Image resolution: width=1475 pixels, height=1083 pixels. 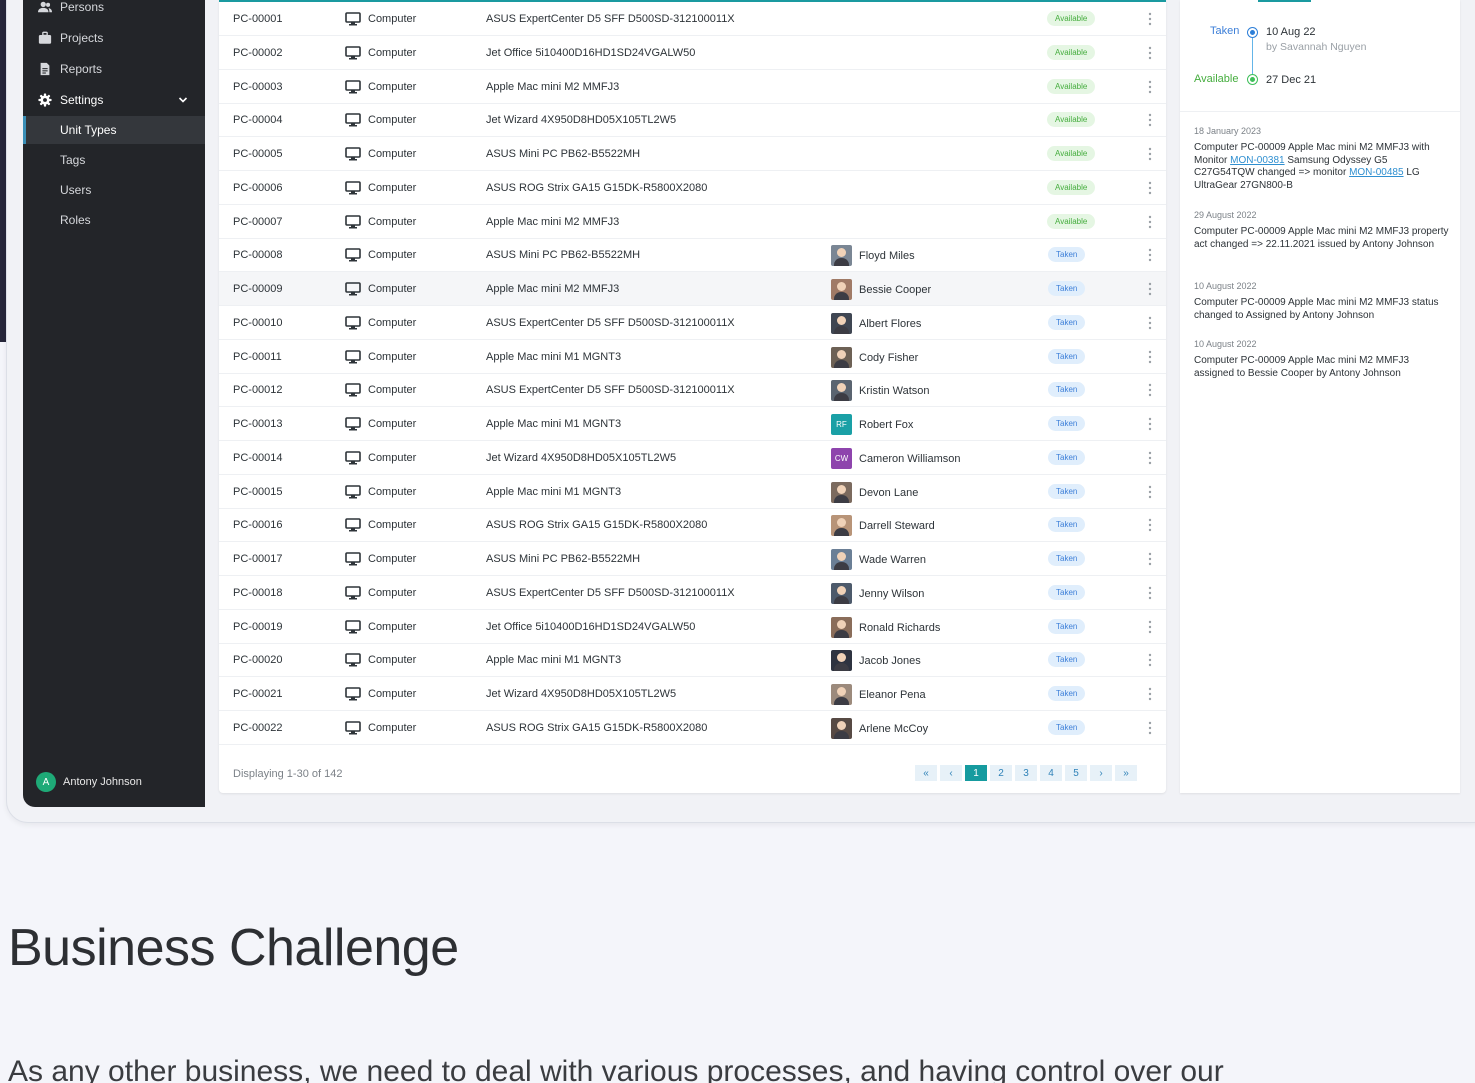 What do you see at coordinates (891, 594) in the screenshot?
I see `assignee-name: Jenny Wilson` at bounding box center [891, 594].